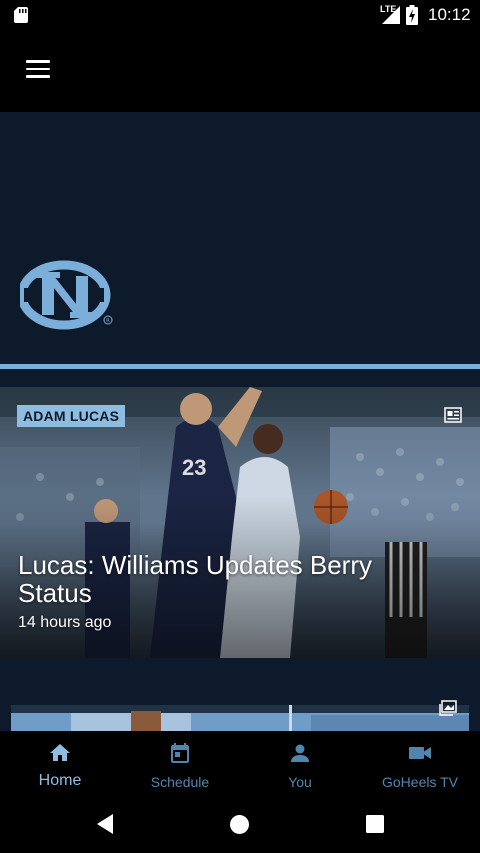 This screenshot has height=853, width=480. Describe the element at coordinates (108, 321) in the screenshot. I see `svg-text: R` at that location.